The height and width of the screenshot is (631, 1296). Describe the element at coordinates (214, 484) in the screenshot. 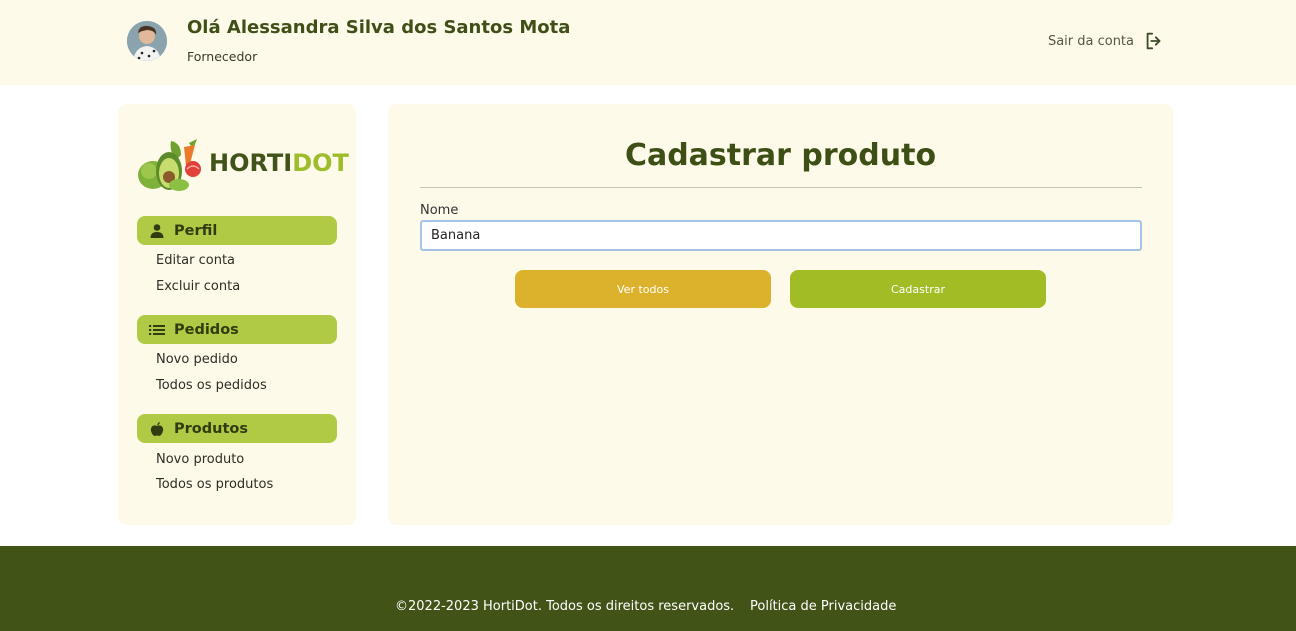

I see `sidebar-link-todos-produtos: Todos os produtos` at that location.